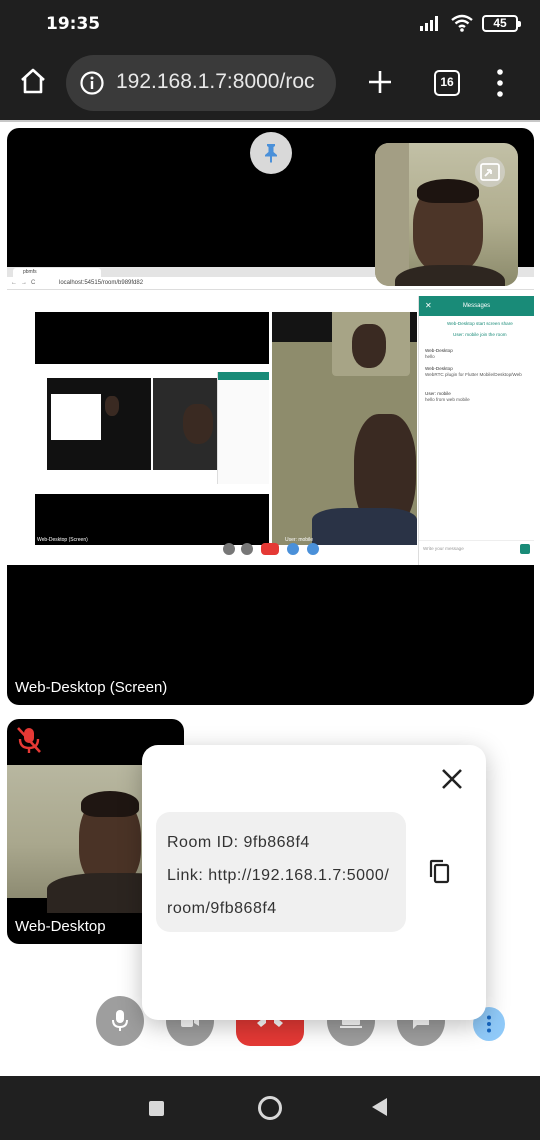 This screenshot has width=540, height=1140. I want to click on picture-in-picture-icon, so click(490, 172).